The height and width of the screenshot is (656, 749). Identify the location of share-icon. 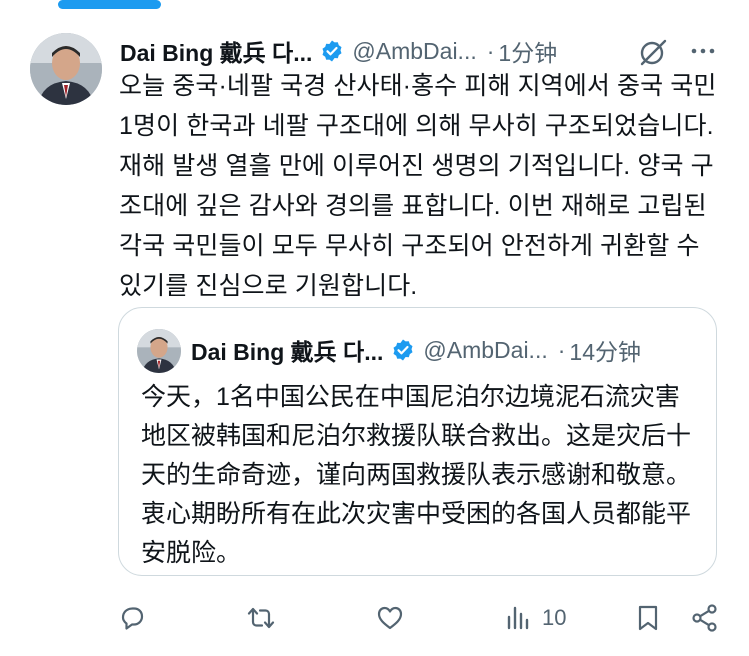
(704, 618).